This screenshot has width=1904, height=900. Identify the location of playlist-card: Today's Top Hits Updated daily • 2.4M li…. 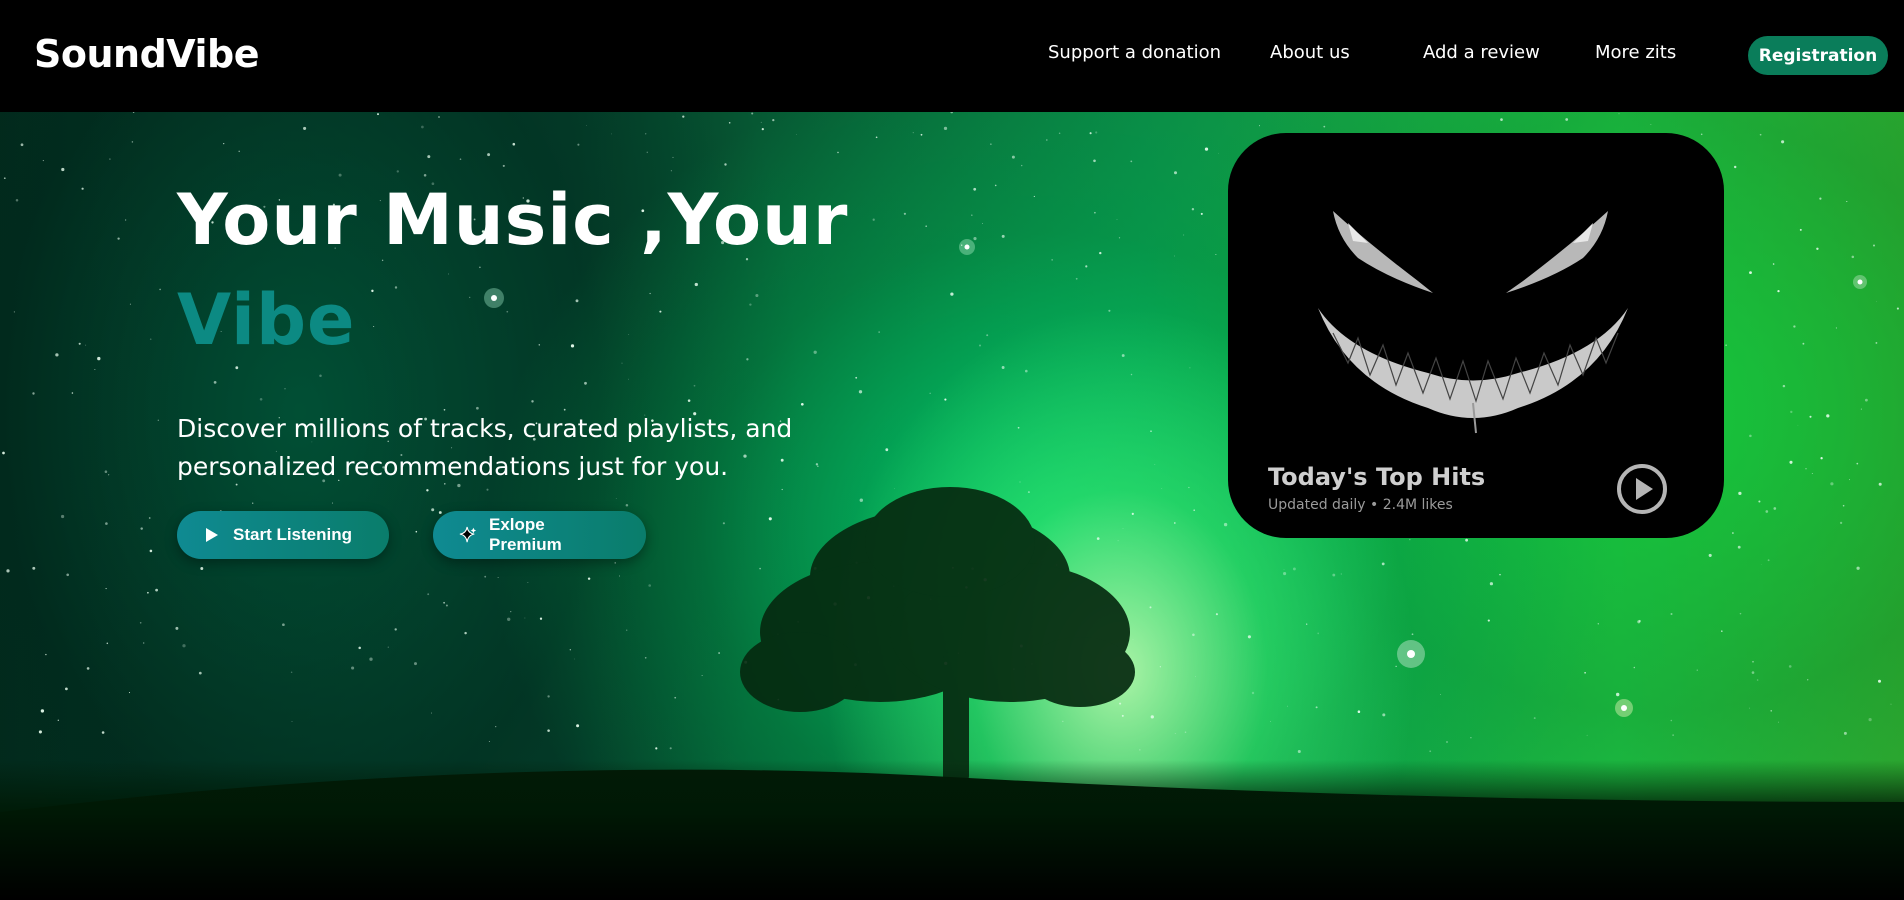
(1476, 335).